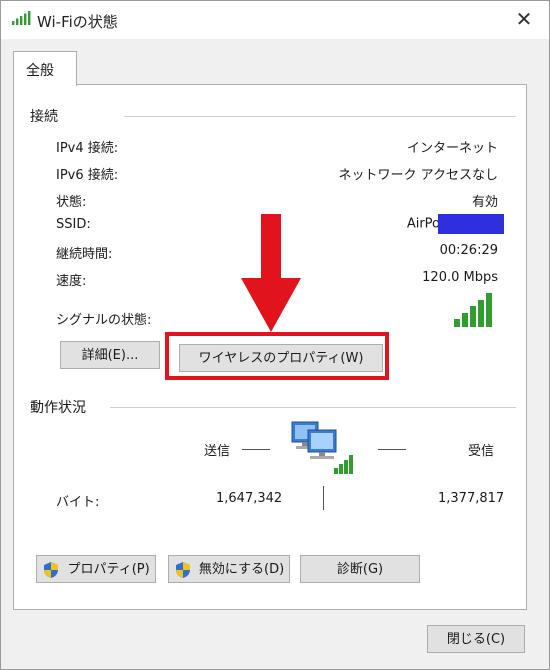 The width and height of the screenshot is (550, 670). I want to click on activity-separator, so click(323, 498).